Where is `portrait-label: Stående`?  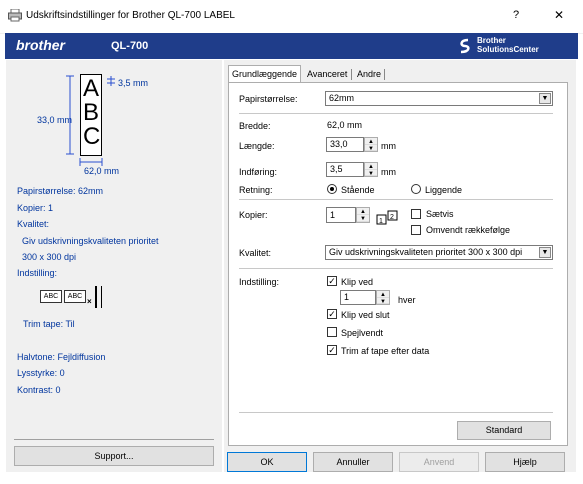
portrait-label: Stående is located at coordinates (358, 190).